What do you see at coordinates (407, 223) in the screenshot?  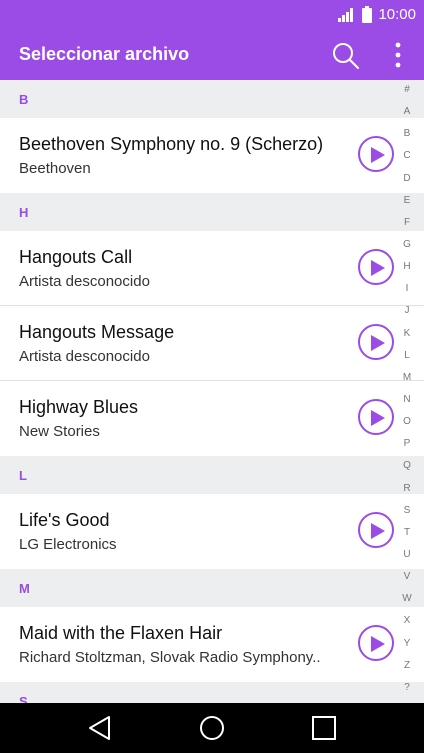 I see `alphabet-index-letter: F` at bounding box center [407, 223].